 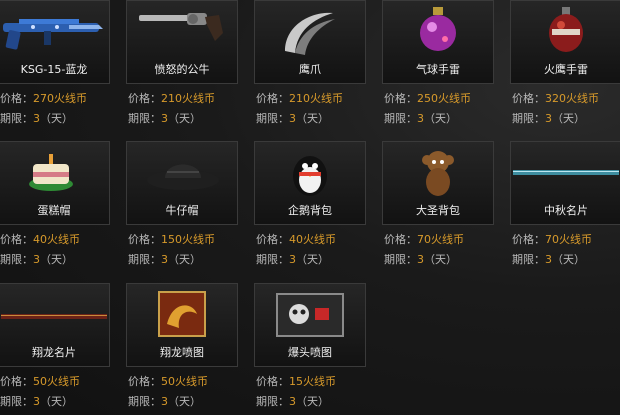 I want to click on currency-label: 火线币, so click(x=70, y=98).